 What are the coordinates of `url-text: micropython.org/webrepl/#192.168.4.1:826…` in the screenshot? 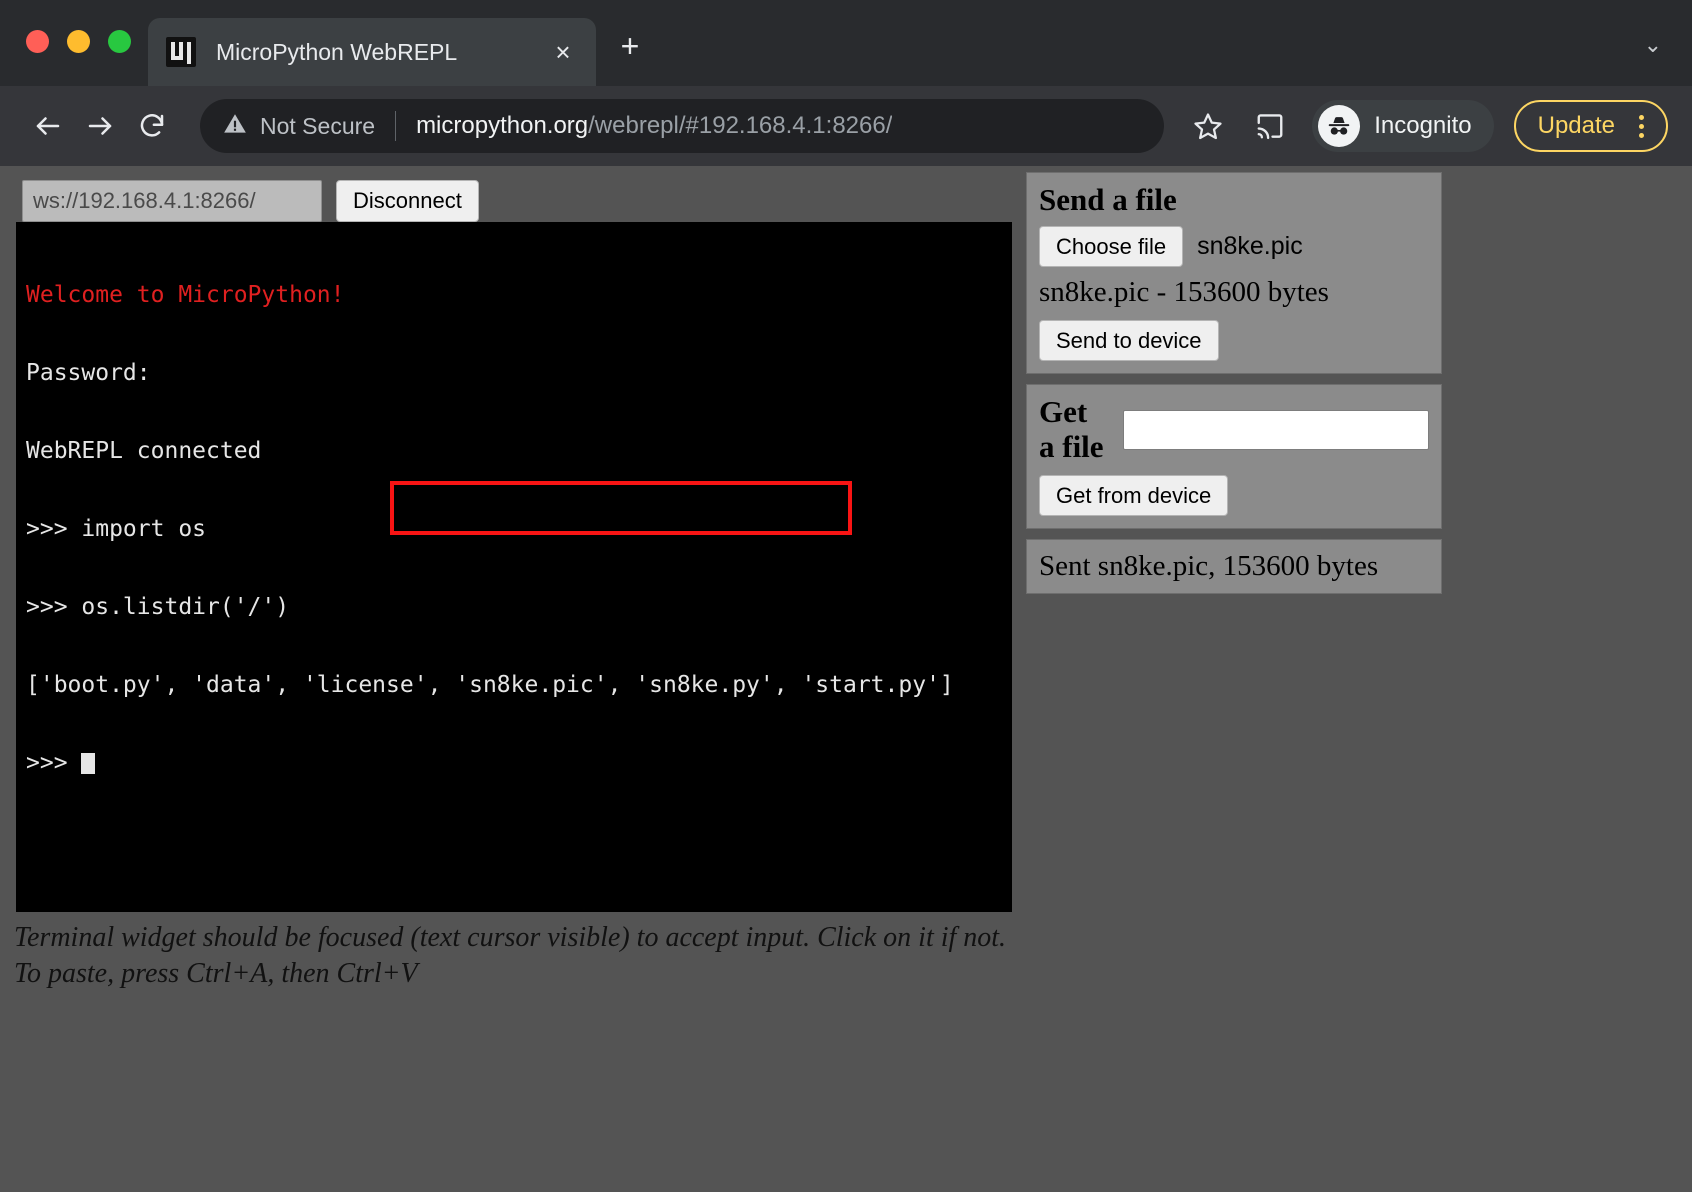 It's located at (654, 126).